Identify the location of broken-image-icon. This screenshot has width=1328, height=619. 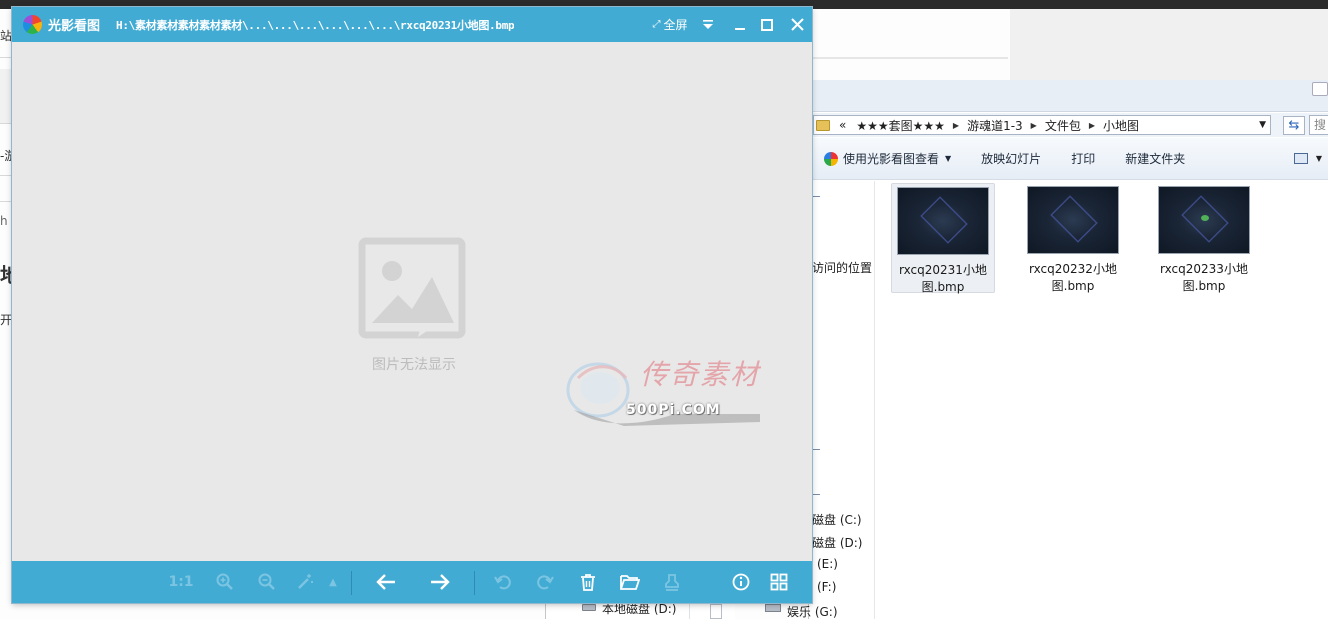
(412, 288).